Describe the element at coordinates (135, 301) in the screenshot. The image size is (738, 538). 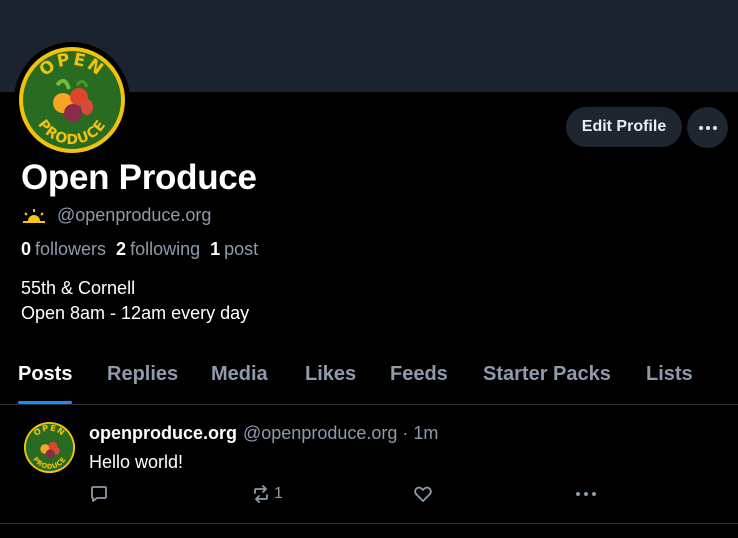
I see `profile-bio: 55th & Cornell Open 8am - 12am every day` at that location.